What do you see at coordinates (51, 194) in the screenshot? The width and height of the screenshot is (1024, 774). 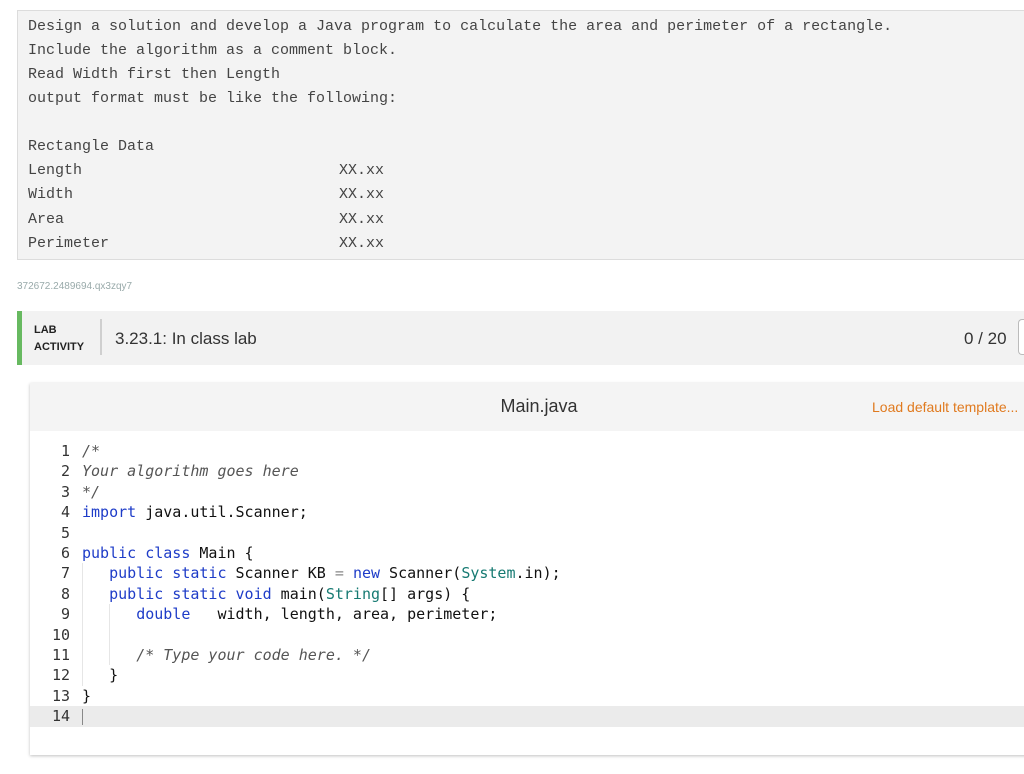 I see `table-row-label: Width` at bounding box center [51, 194].